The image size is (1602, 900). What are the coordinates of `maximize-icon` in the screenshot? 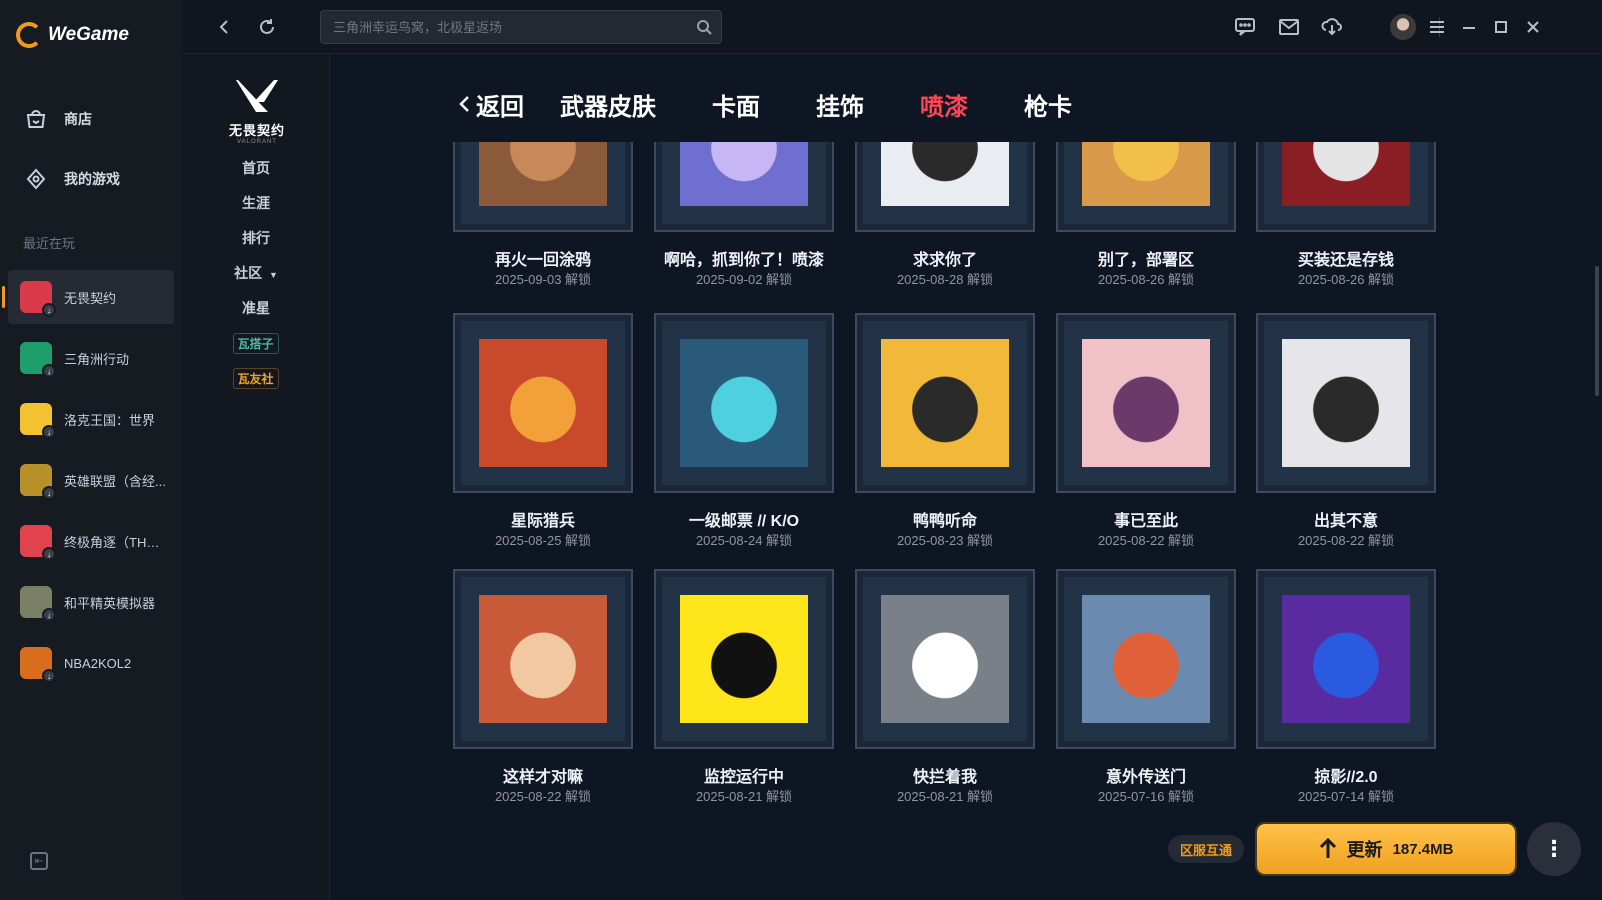 It's located at (1501, 27).